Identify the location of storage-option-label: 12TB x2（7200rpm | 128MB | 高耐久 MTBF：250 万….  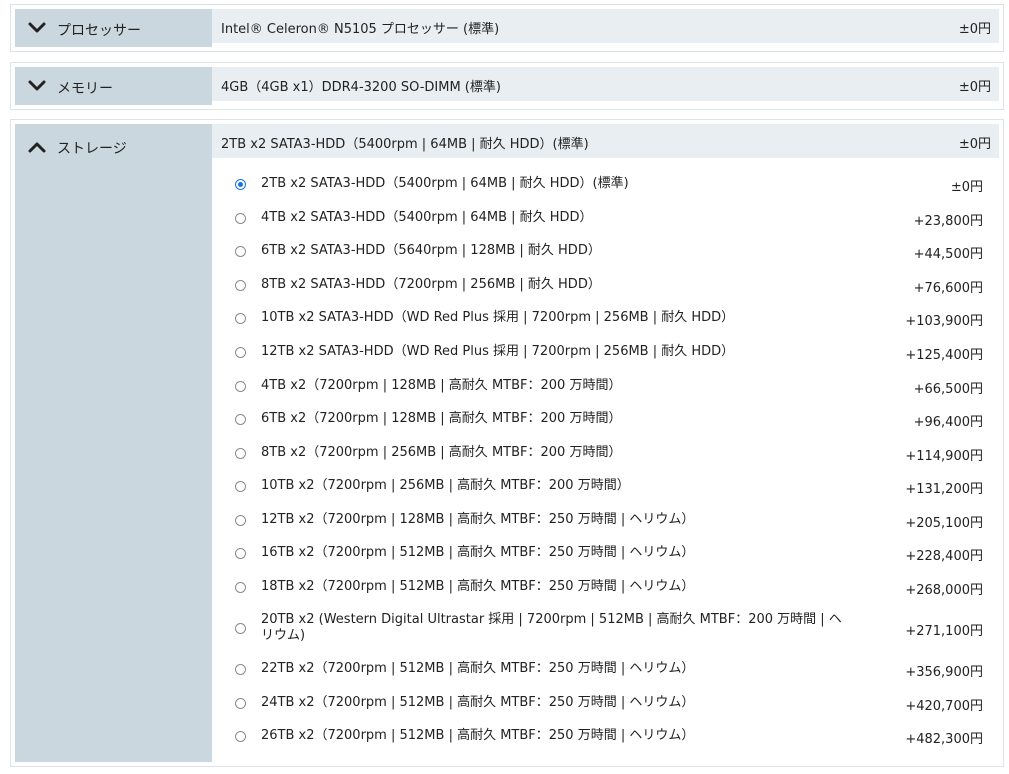
(478, 519).